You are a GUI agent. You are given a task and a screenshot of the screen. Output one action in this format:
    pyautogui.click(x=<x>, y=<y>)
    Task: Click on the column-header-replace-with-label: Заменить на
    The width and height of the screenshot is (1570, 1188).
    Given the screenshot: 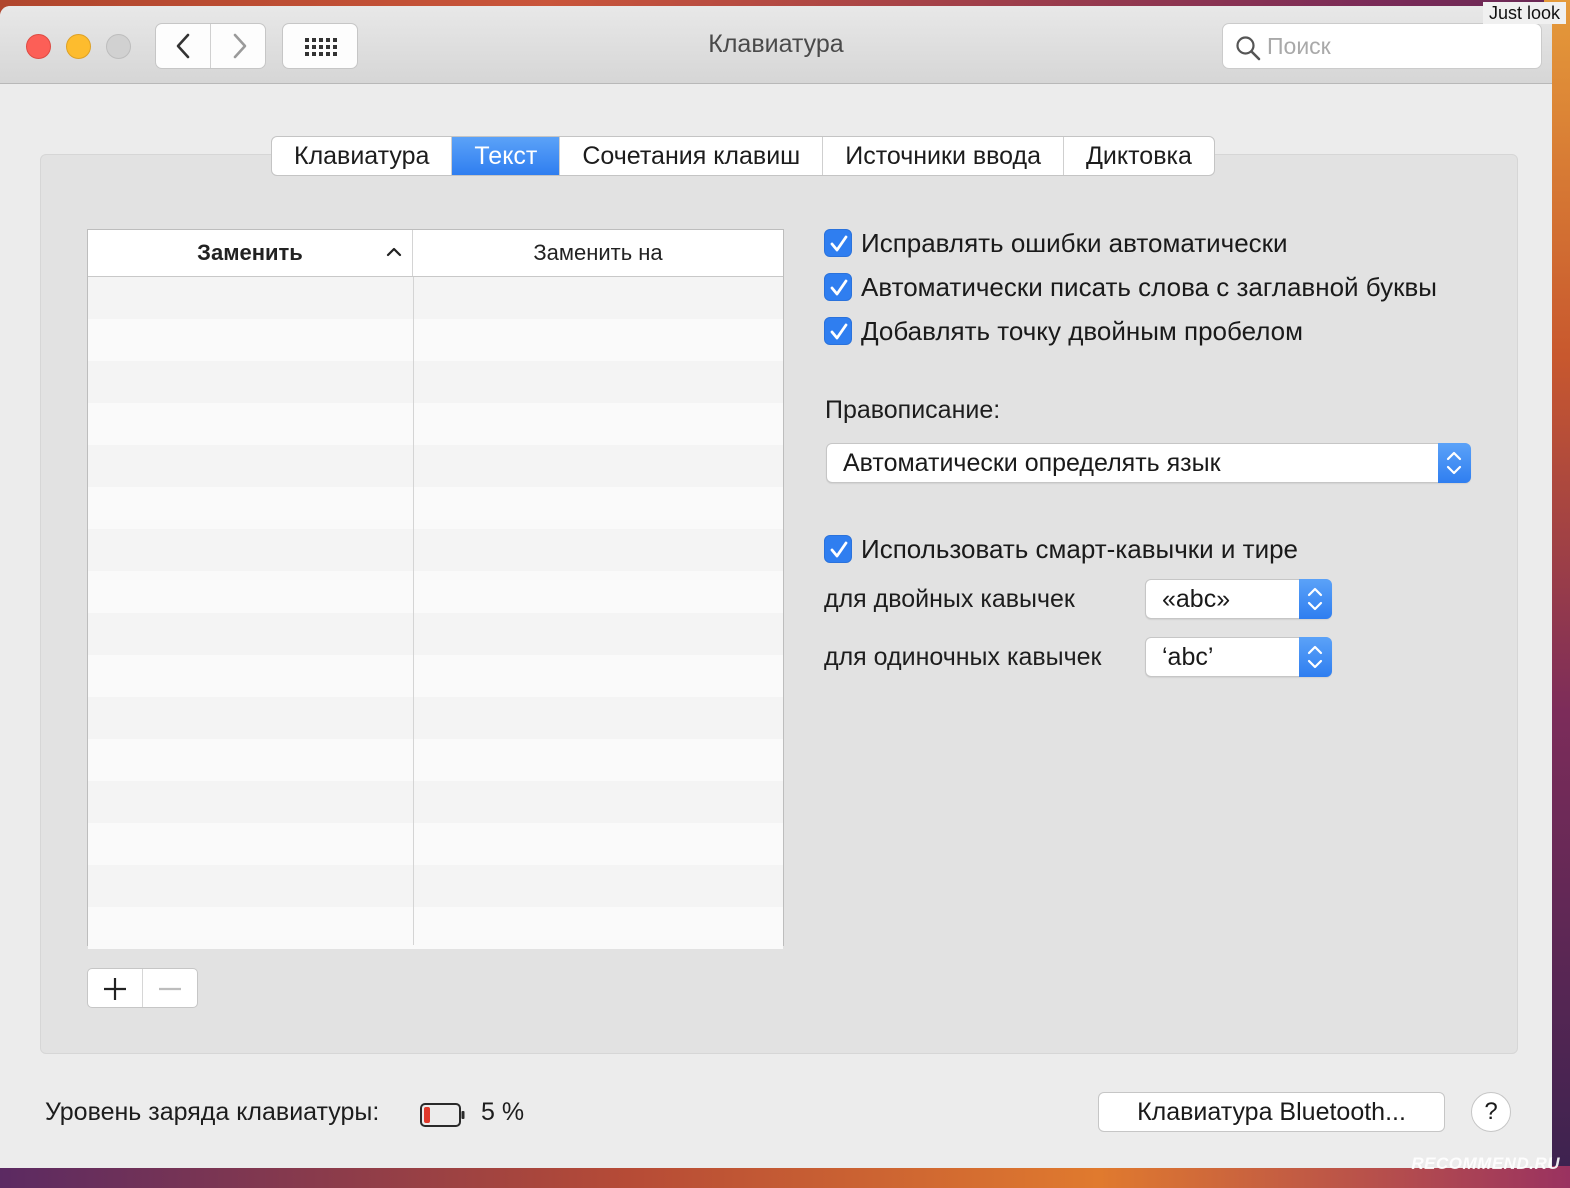 What is the action you would take?
    pyautogui.click(x=598, y=252)
    